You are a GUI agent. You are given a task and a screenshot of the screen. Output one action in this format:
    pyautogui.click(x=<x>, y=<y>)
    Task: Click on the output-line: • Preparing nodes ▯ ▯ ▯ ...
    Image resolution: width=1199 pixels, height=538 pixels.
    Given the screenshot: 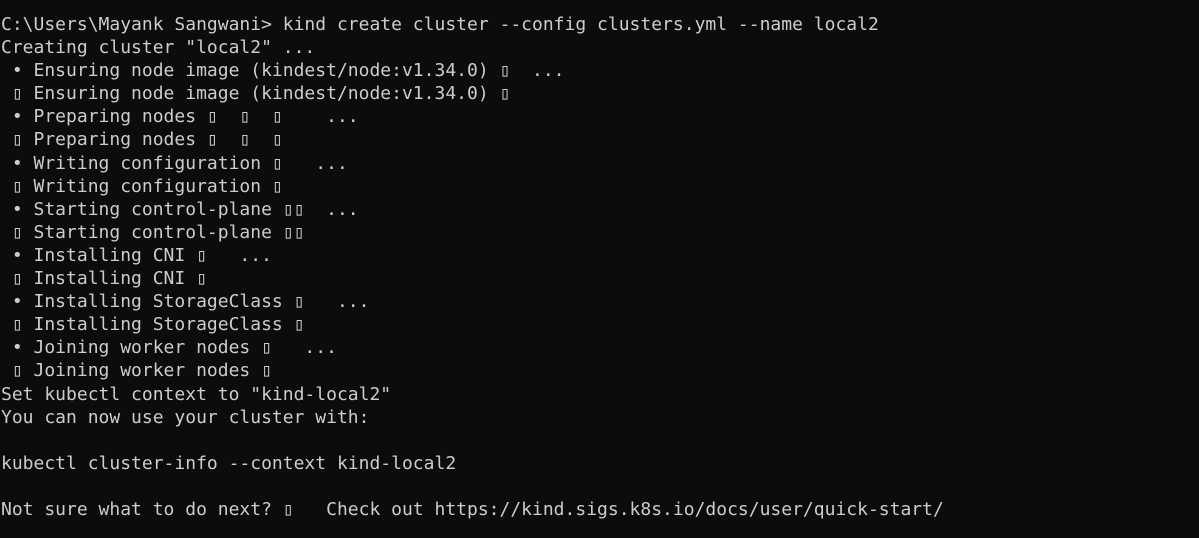 What is the action you would take?
    pyautogui.click(x=180, y=117)
    